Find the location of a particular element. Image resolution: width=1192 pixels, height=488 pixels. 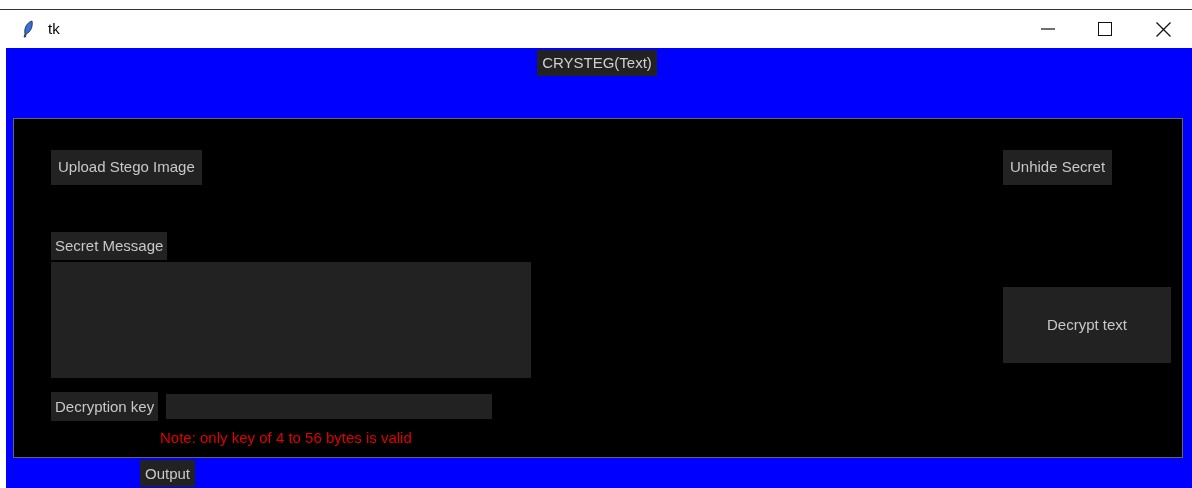

output-label: Output is located at coordinates (168, 473).